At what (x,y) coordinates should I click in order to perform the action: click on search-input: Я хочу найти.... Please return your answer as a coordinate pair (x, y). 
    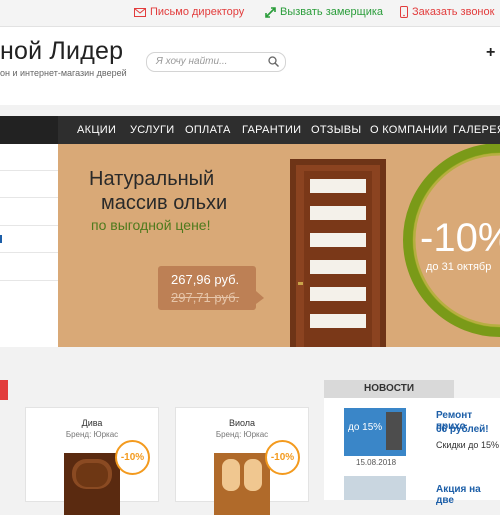
    Looking at the image, I should click on (191, 61).